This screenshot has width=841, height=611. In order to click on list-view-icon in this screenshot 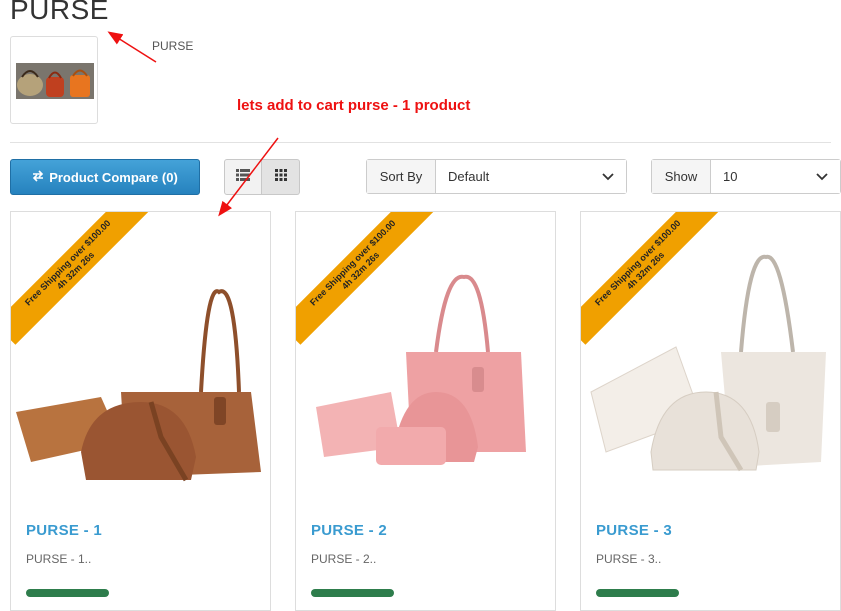, I will do `click(243, 177)`.